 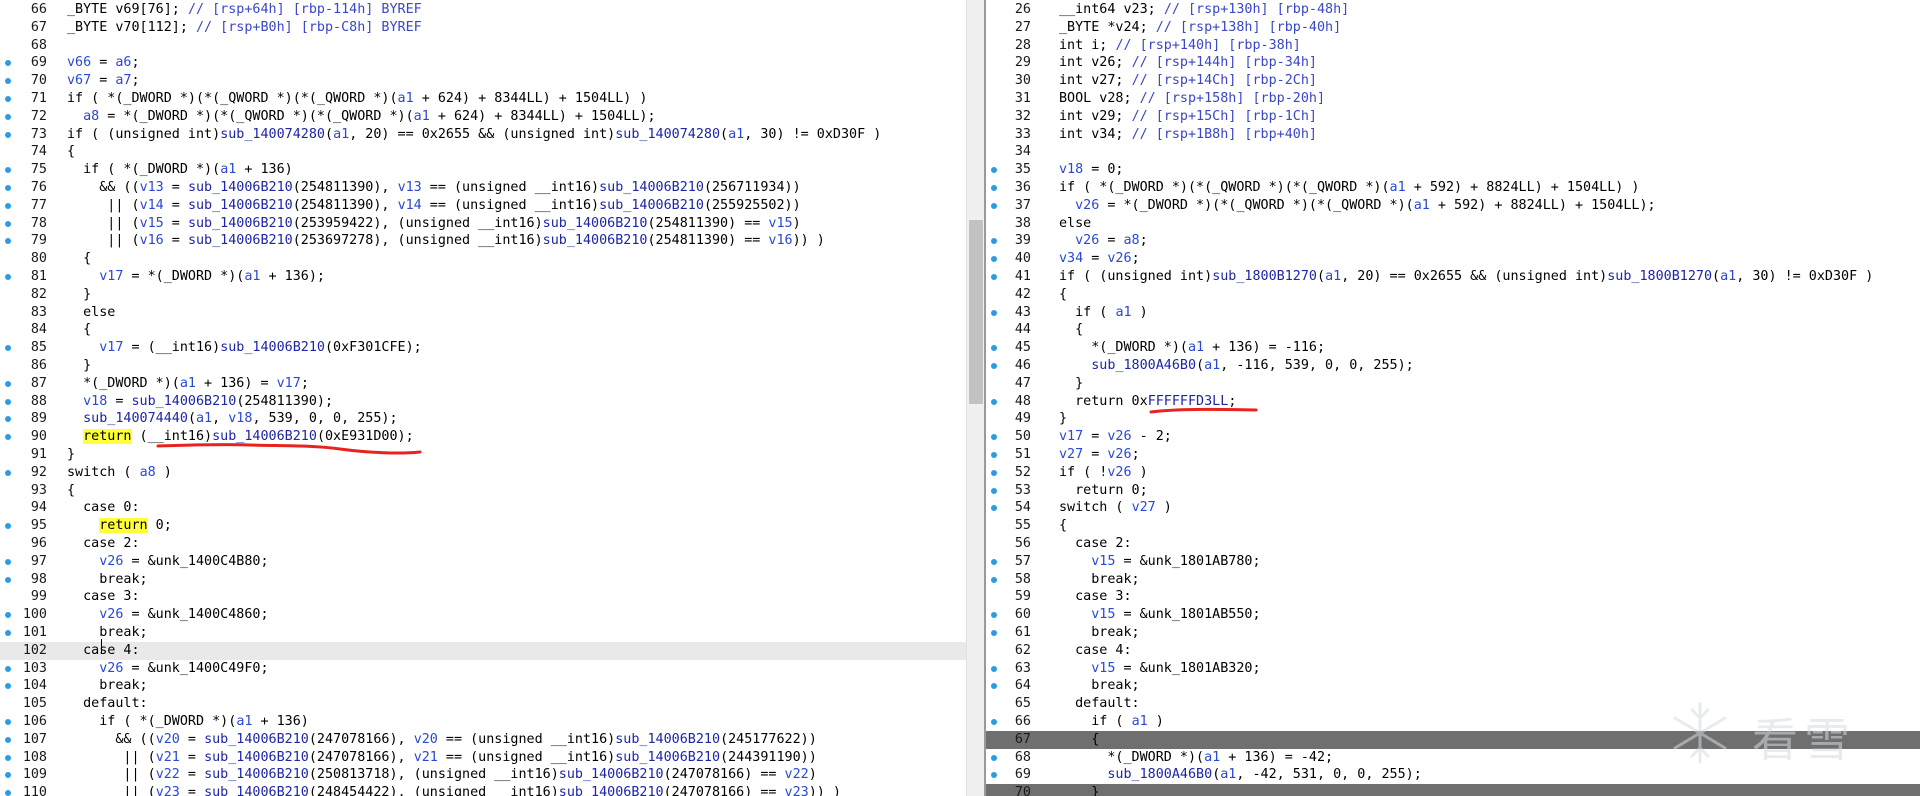 I want to click on code-text: v27 = v26;, so click(x=1099, y=455).